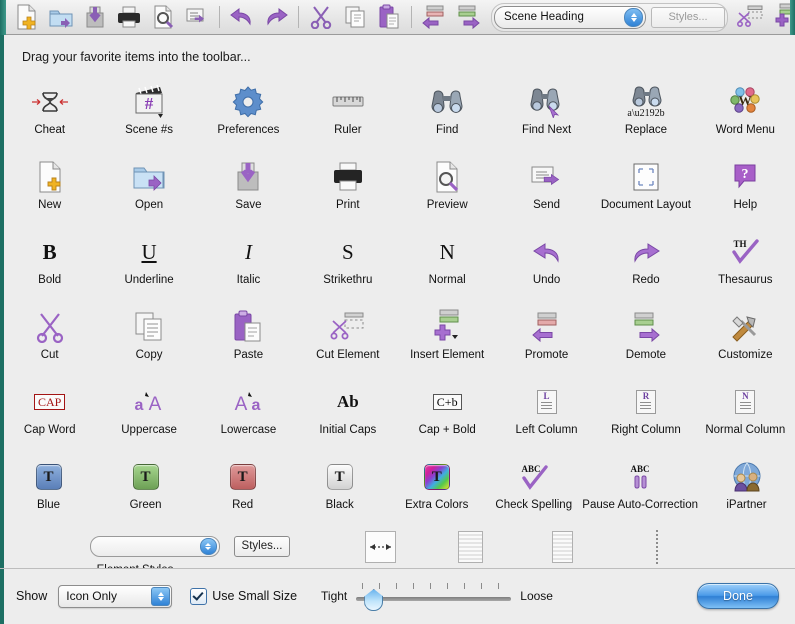 The width and height of the screenshot is (795, 624). What do you see at coordinates (447, 264) in the screenshot?
I see `palette-item-normal: N Normal` at bounding box center [447, 264].